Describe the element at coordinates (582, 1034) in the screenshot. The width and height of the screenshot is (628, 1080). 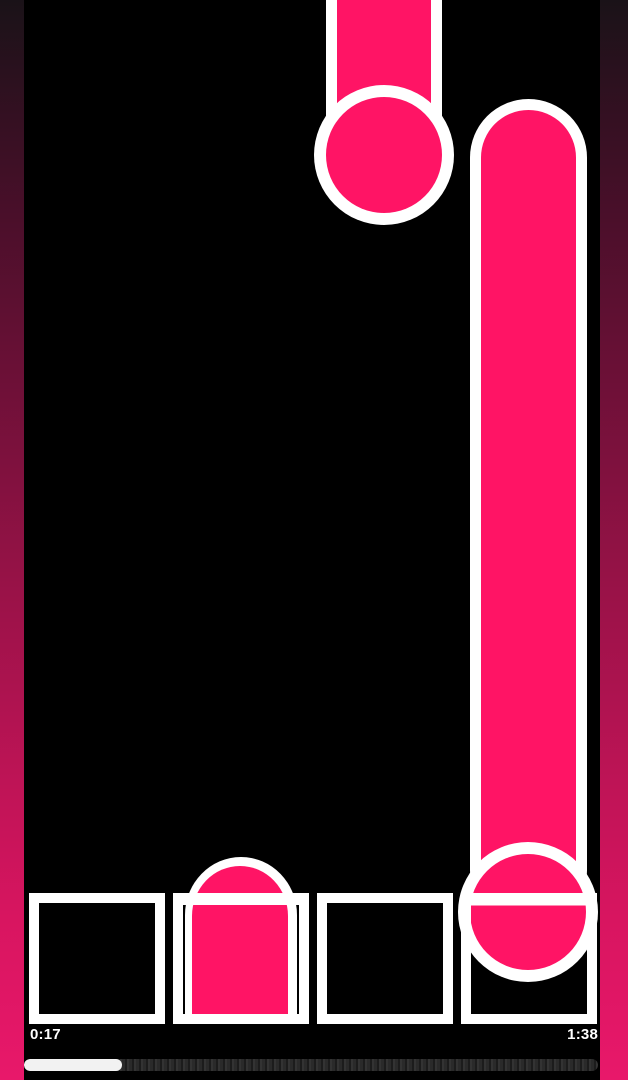
I see `total-time: 1:38` at that location.